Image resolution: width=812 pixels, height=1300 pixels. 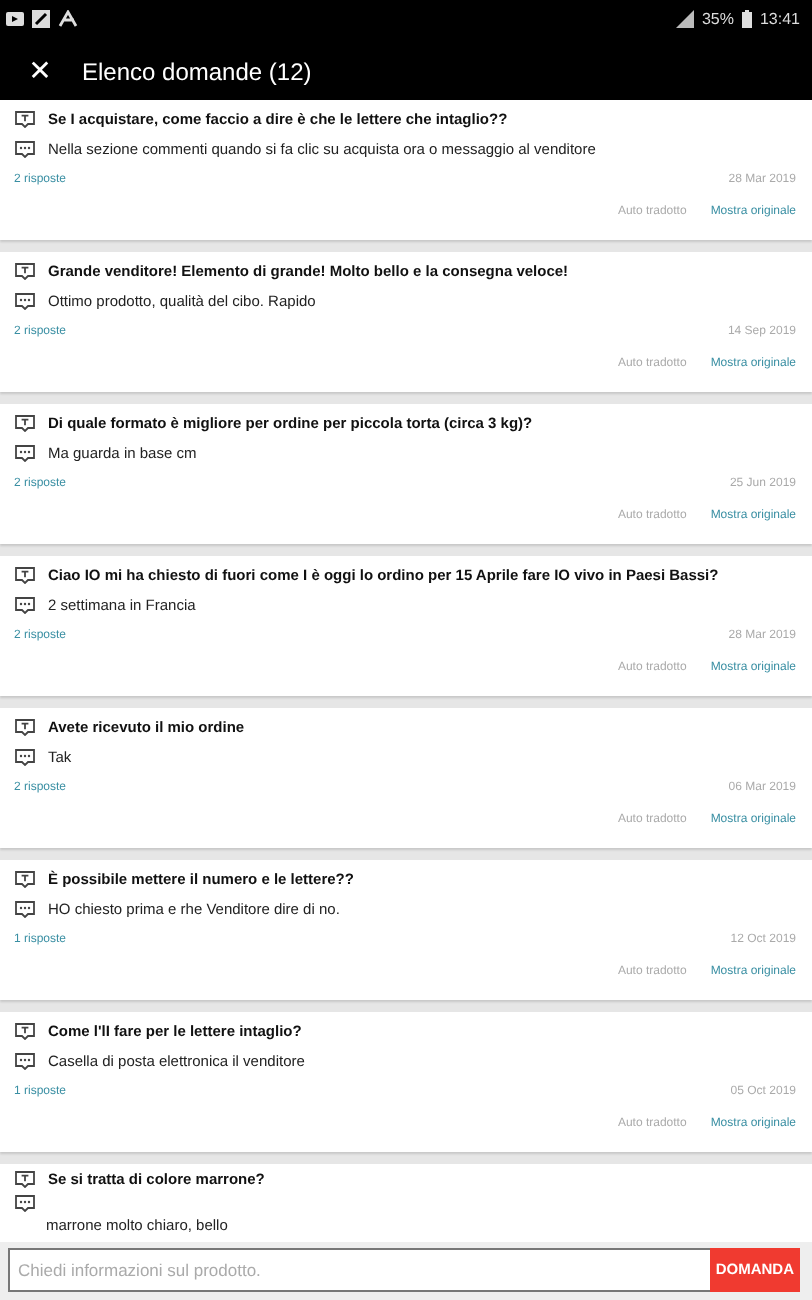 What do you see at coordinates (684, 18) in the screenshot?
I see `signal-icon` at bounding box center [684, 18].